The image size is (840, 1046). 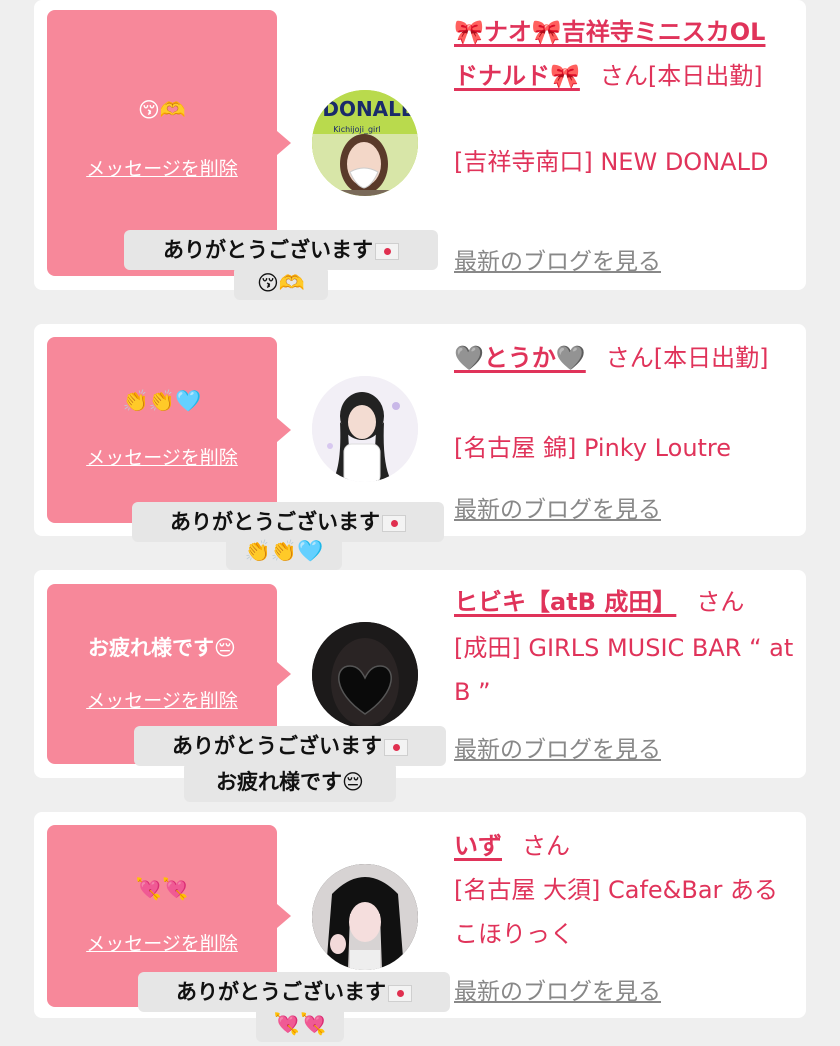 I want to click on sender-name-link: ヒビキ【atB 成田】, so click(x=565, y=602).